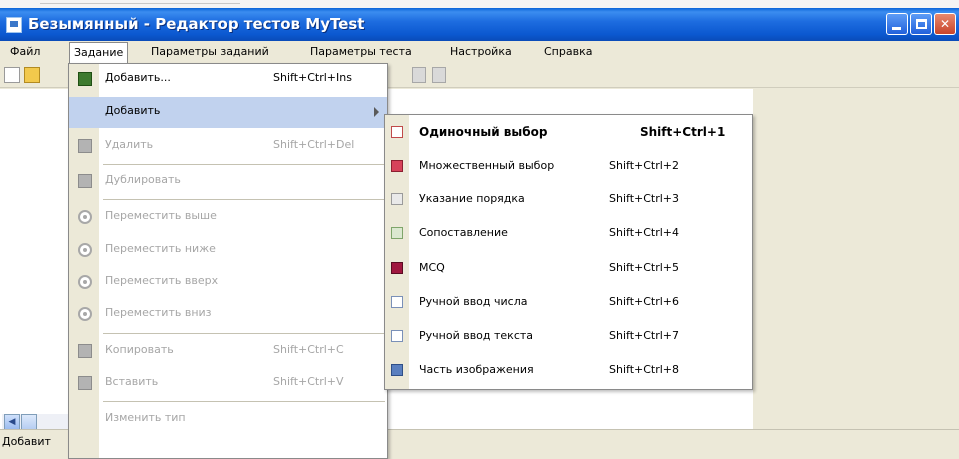 Image resolution: width=959 pixels, height=459 pixels. Describe the element at coordinates (228, 282) in the screenshot. I see `menu-item-move-top: Переместить вверх` at that location.